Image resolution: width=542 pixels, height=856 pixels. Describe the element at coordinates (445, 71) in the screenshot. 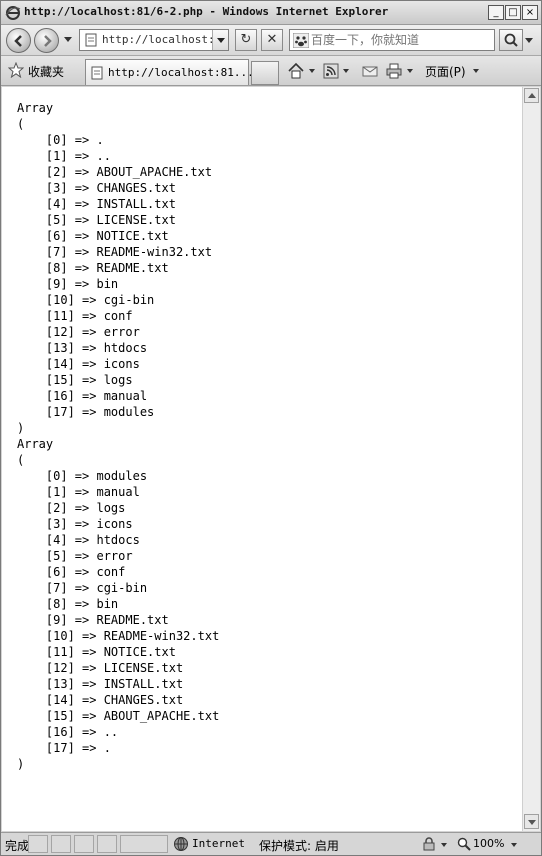

I see `page-menu: 页面(P)` at that location.